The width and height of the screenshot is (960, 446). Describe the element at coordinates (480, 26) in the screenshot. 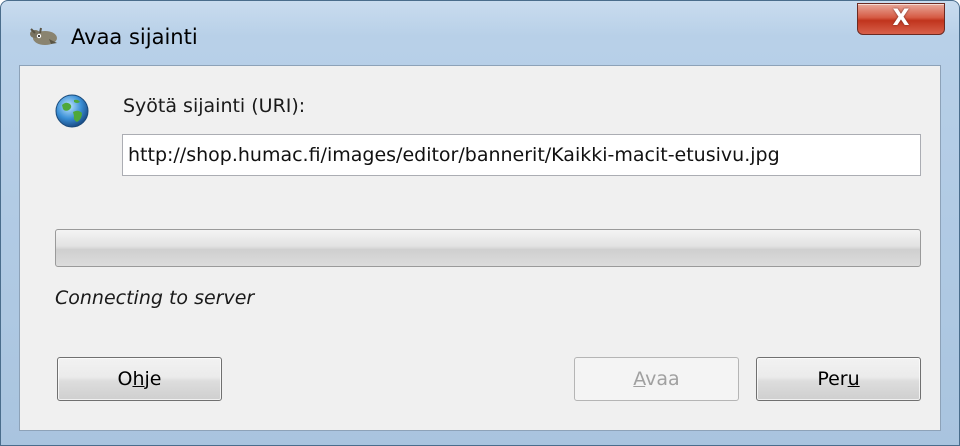

I see `title-bar: Avaa sijainti X` at that location.